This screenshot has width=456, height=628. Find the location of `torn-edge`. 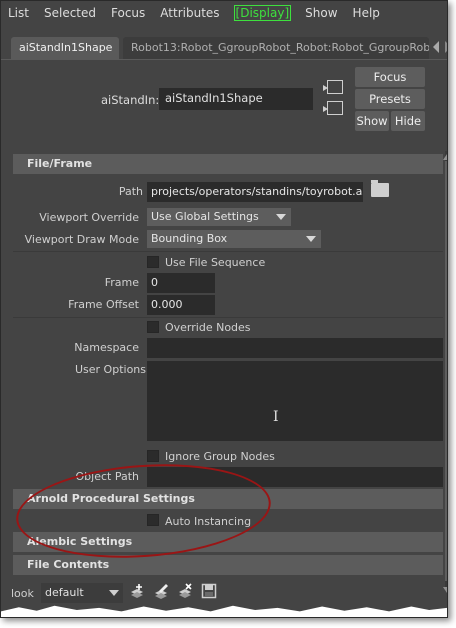

torn-edge is located at coordinates (224, 611).